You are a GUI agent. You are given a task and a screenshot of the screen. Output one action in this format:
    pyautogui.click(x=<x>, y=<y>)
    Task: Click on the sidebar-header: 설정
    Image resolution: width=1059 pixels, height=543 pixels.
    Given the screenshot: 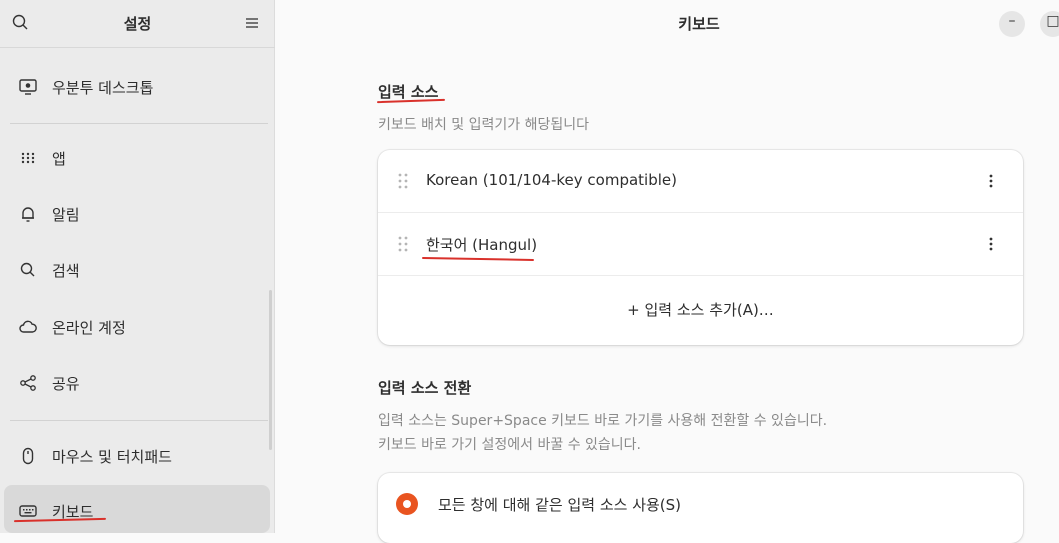 What is the action you would take?
    pyautogui.click(x=137, y=24)
    